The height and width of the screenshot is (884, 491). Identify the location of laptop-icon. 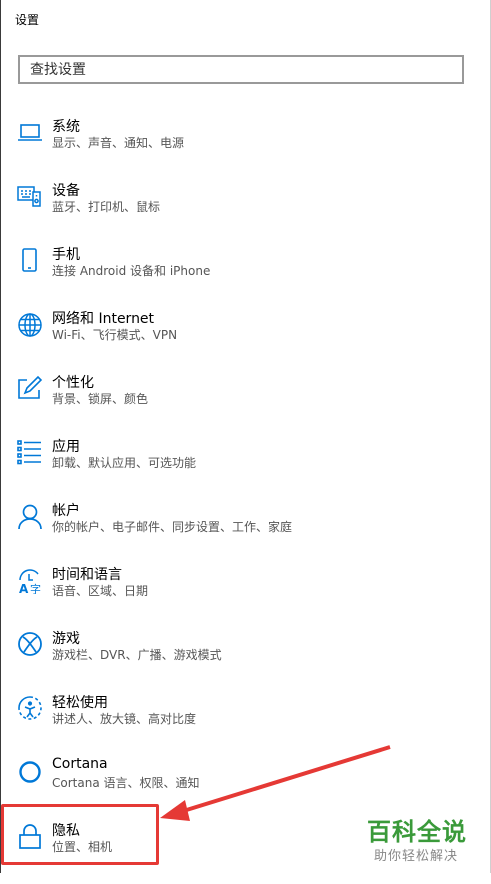
(30, 132).